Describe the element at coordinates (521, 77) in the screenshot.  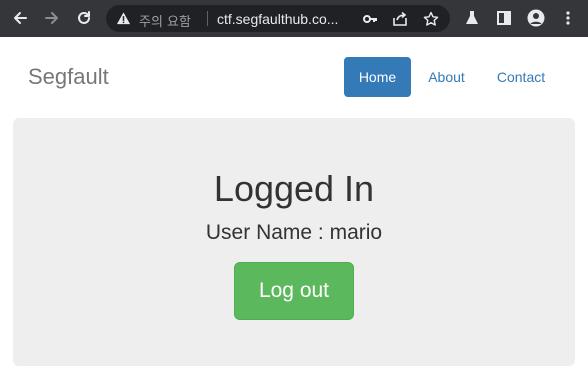
I see `nav-contact: Contact` at that location.